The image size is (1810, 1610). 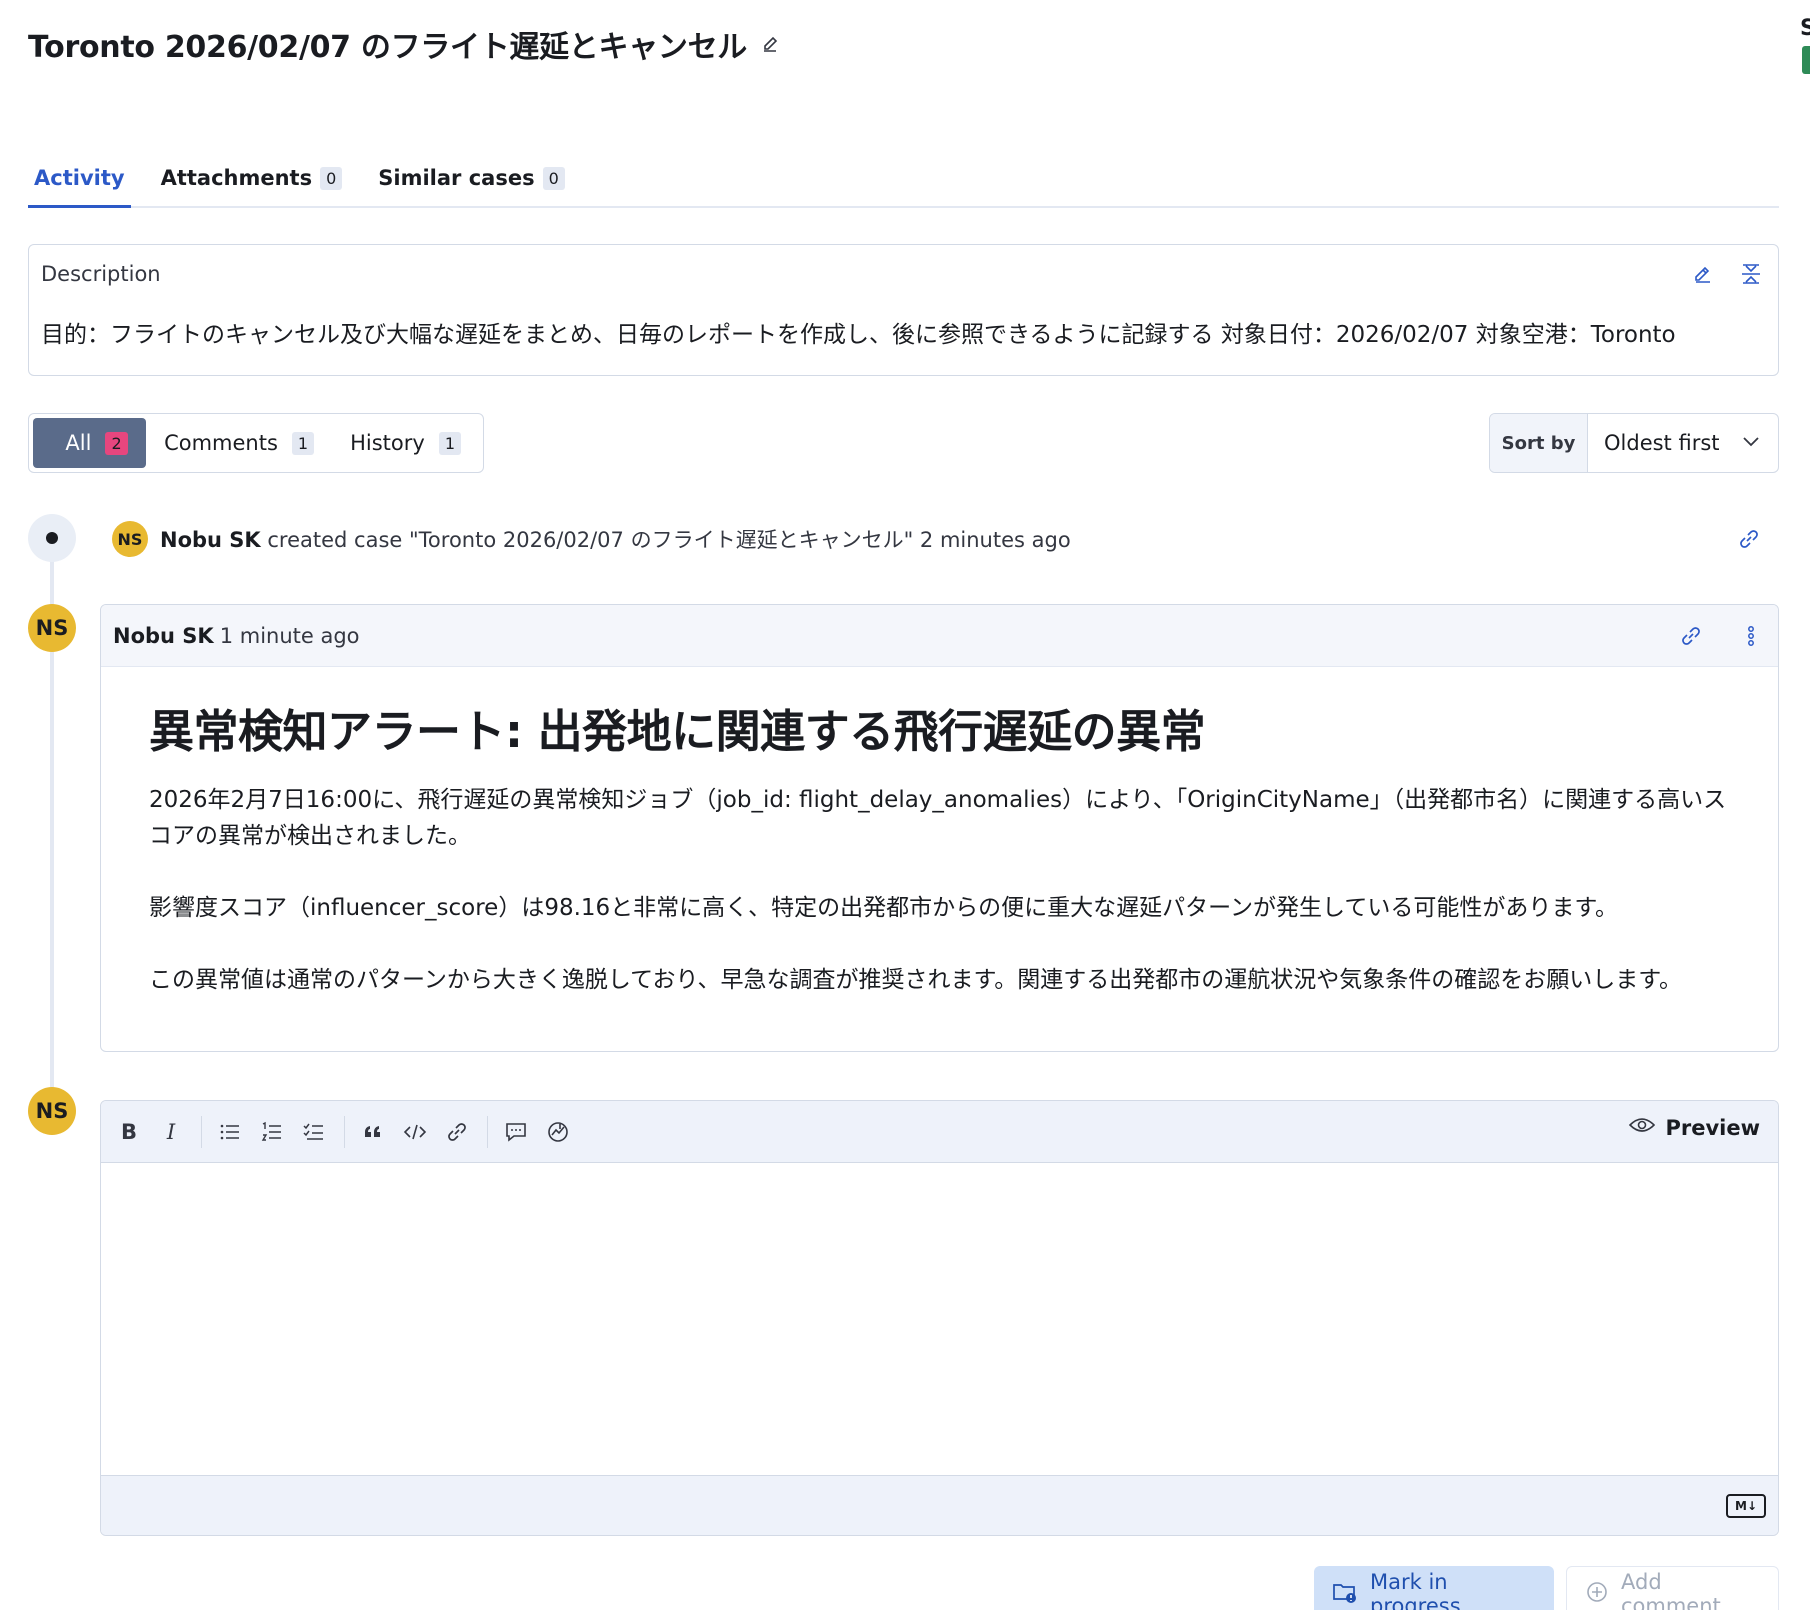 I want to click on collapse-icon, so click(x=1751, y=274).